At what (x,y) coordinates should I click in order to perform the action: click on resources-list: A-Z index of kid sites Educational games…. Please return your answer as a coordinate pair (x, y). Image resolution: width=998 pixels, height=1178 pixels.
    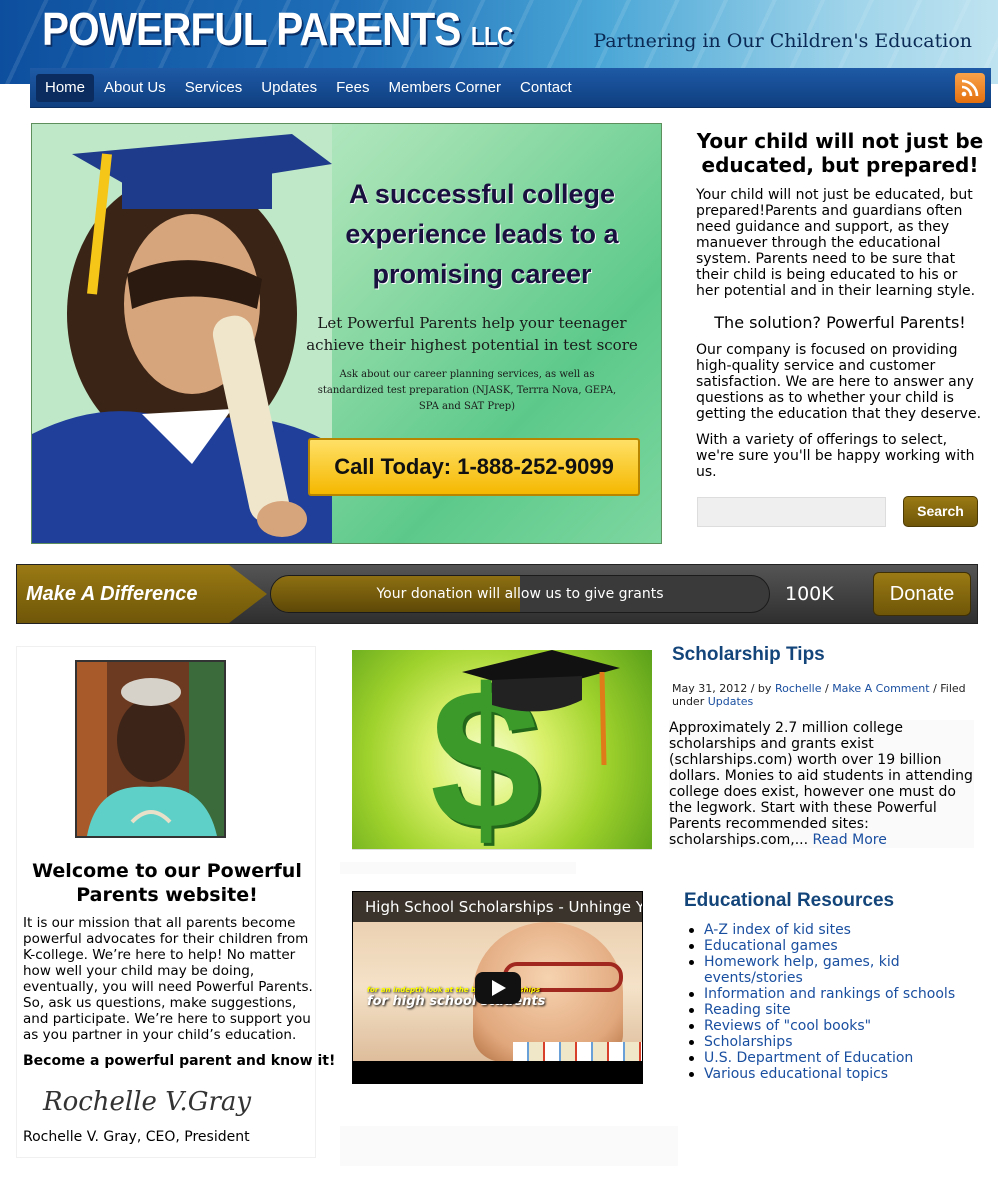
    Looking at the image, I should click on (831, 1002).